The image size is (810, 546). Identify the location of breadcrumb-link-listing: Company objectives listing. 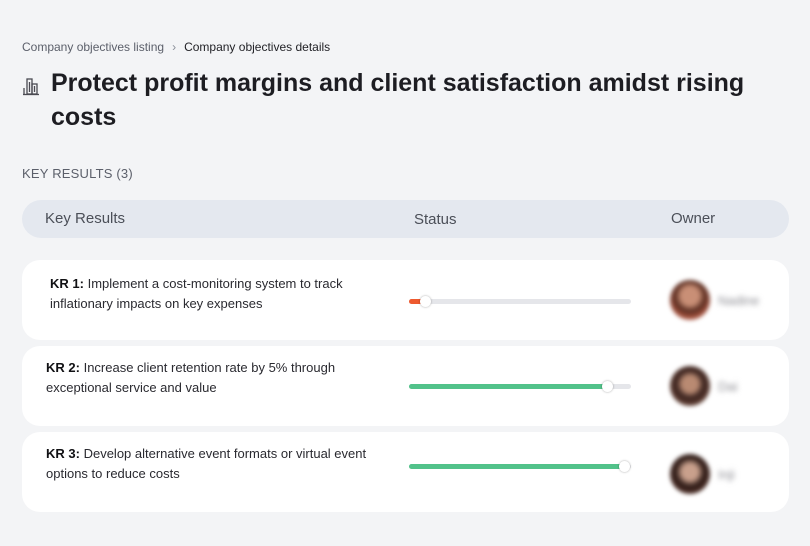
(93, 47).